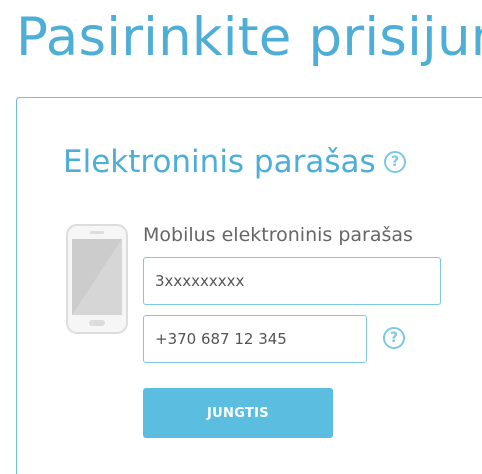 The height and width of the screenshot is (474, 482). What do you see at coordinates (255, 339) in the screenshot?
I see `phone-number-input` at bounding box center [255, 339].